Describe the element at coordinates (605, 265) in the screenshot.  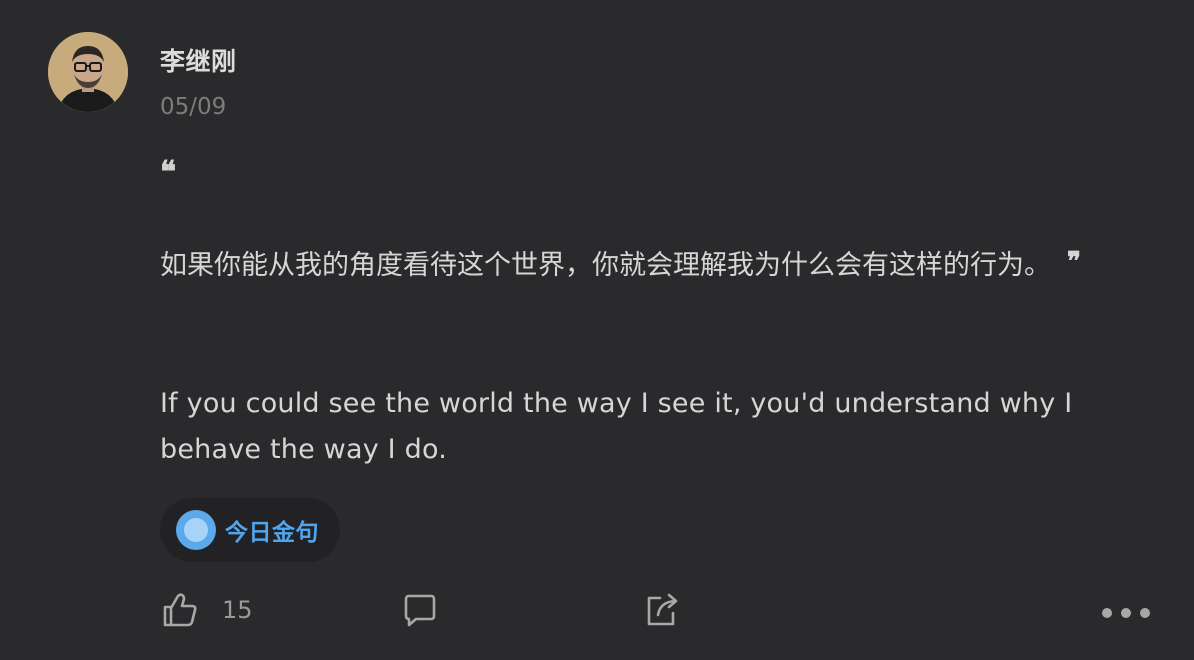
I see `quote-text-cn: 如果你能从我的角度看待这个世界，你就会理解我为什么会有这样的行为。` at that location.